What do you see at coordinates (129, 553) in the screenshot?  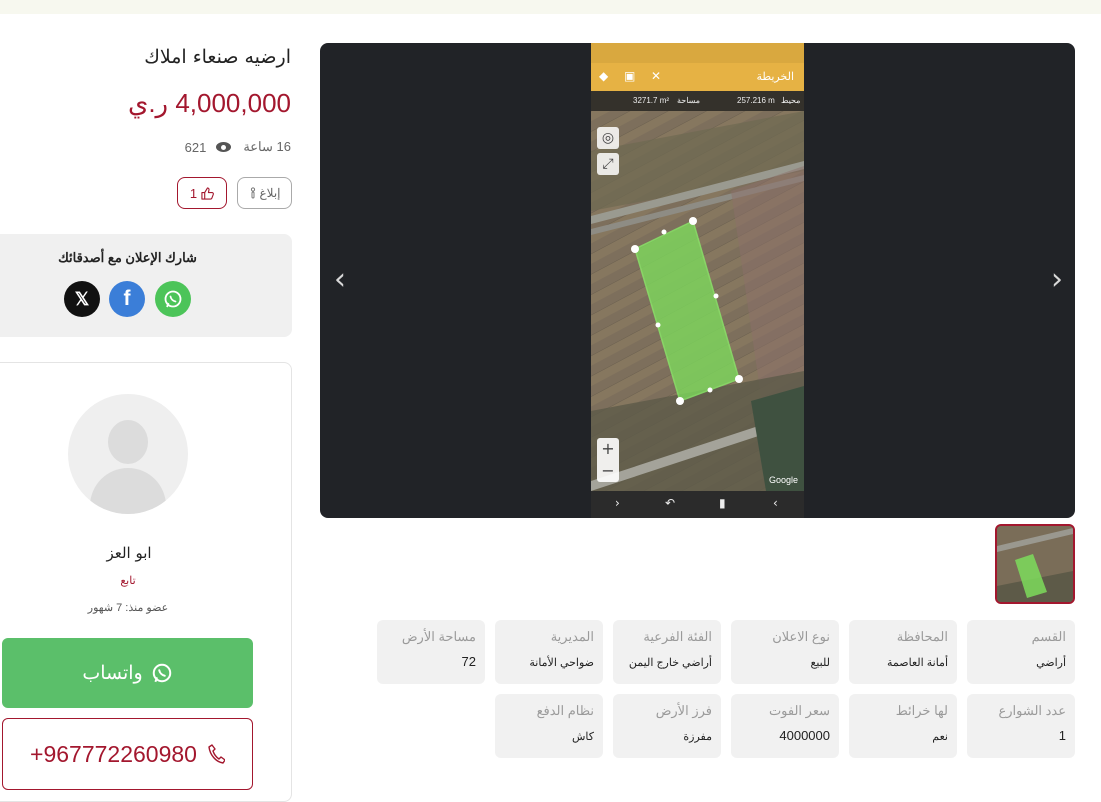 I see `seller-name: ابو العز` at bounding box center [129, 553].